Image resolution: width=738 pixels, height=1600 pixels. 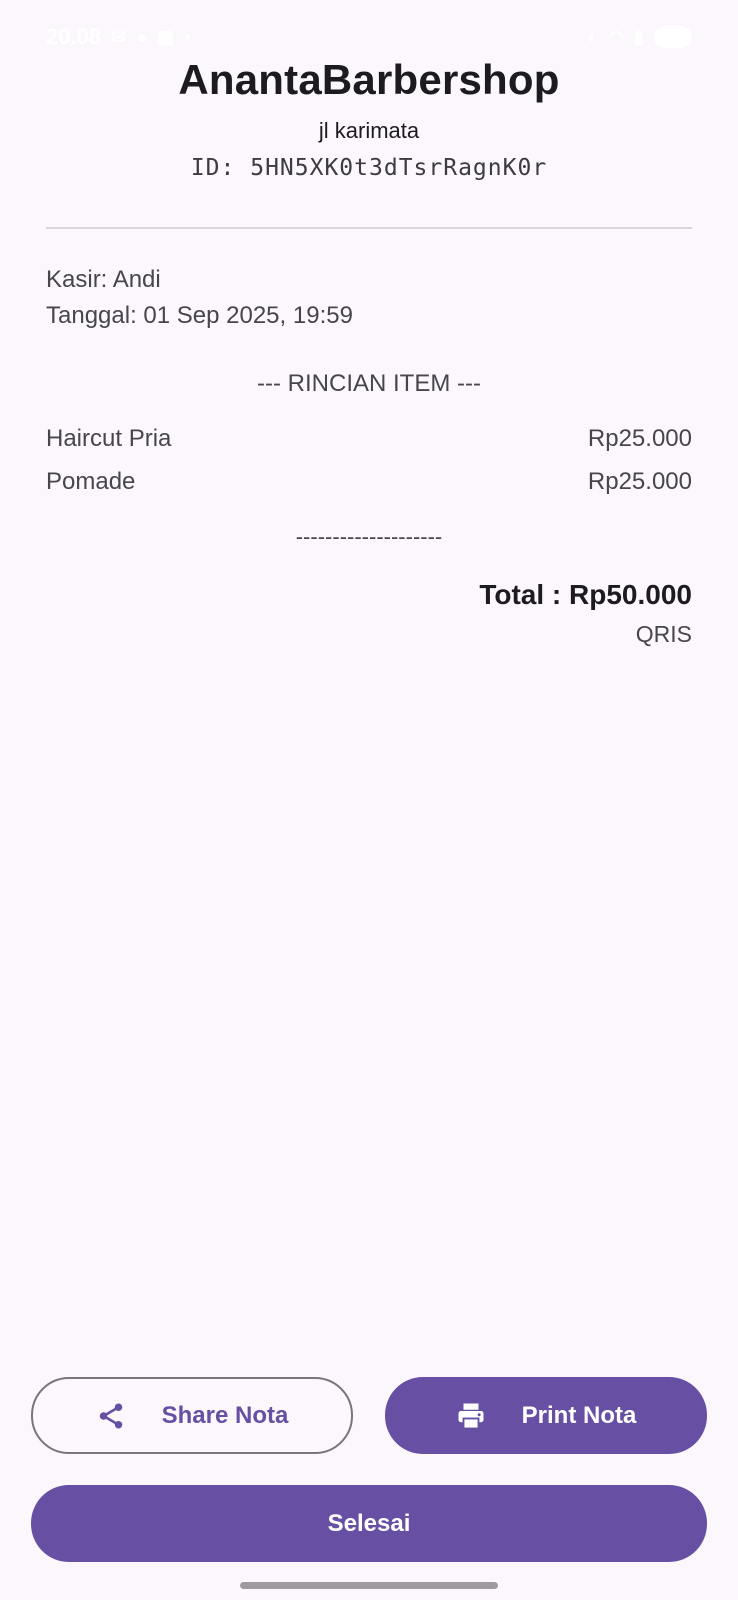 What do you see at coordinates (663, 634) in the screenshot?
I see `payment-method: QRIS` at bounding box center [663, 634].